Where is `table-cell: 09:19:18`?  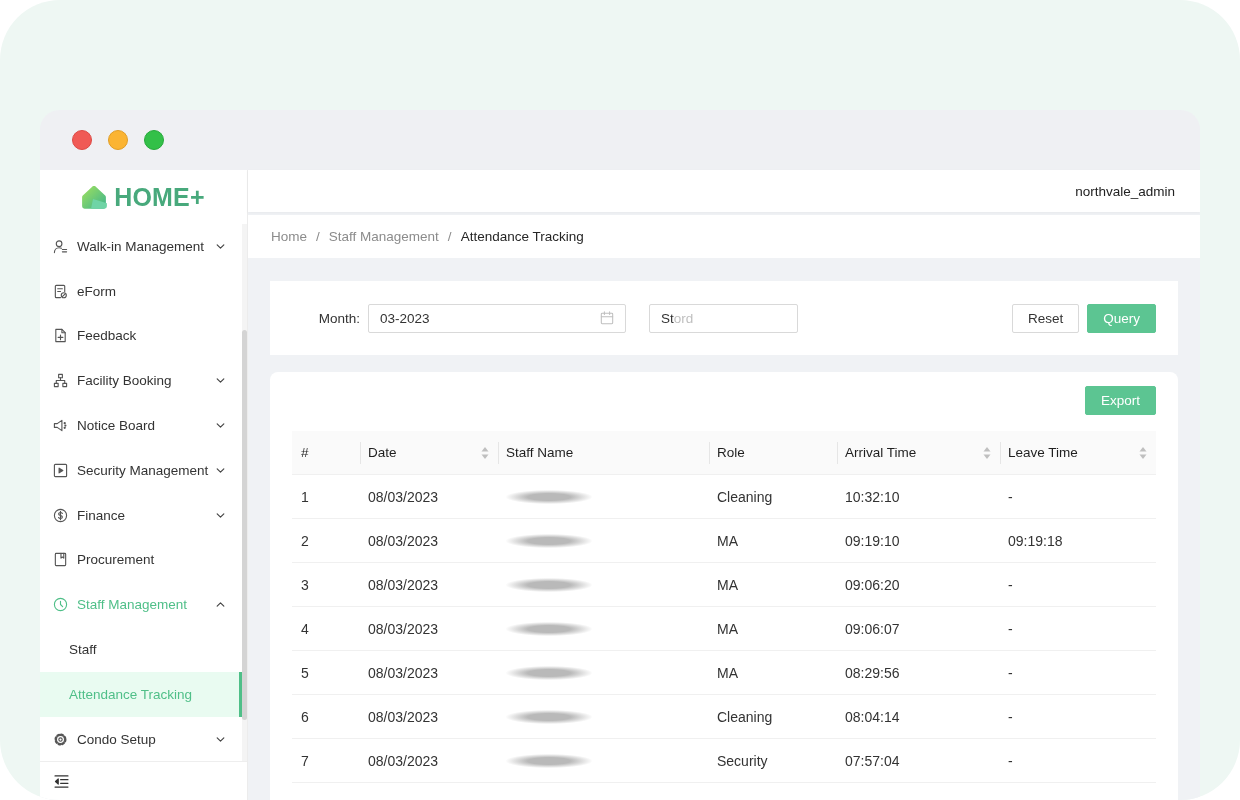
table-cell: 09:19:18 is located at coordinates (1078, 540).